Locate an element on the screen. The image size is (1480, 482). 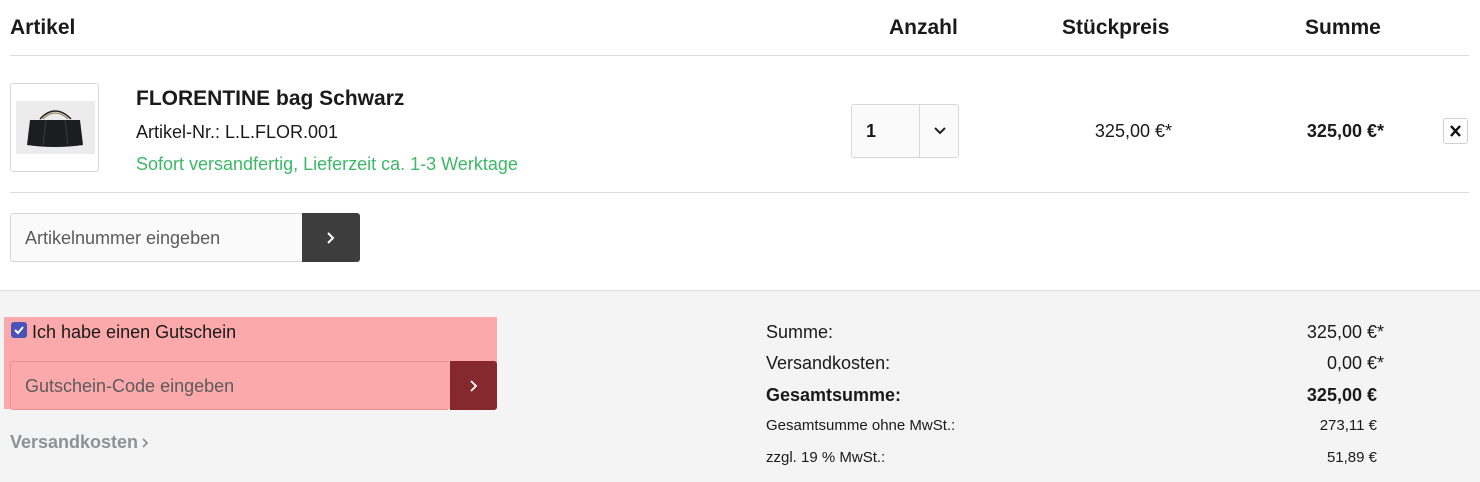
line-total: 325,00 €* is located at coordinates (1345, 131).